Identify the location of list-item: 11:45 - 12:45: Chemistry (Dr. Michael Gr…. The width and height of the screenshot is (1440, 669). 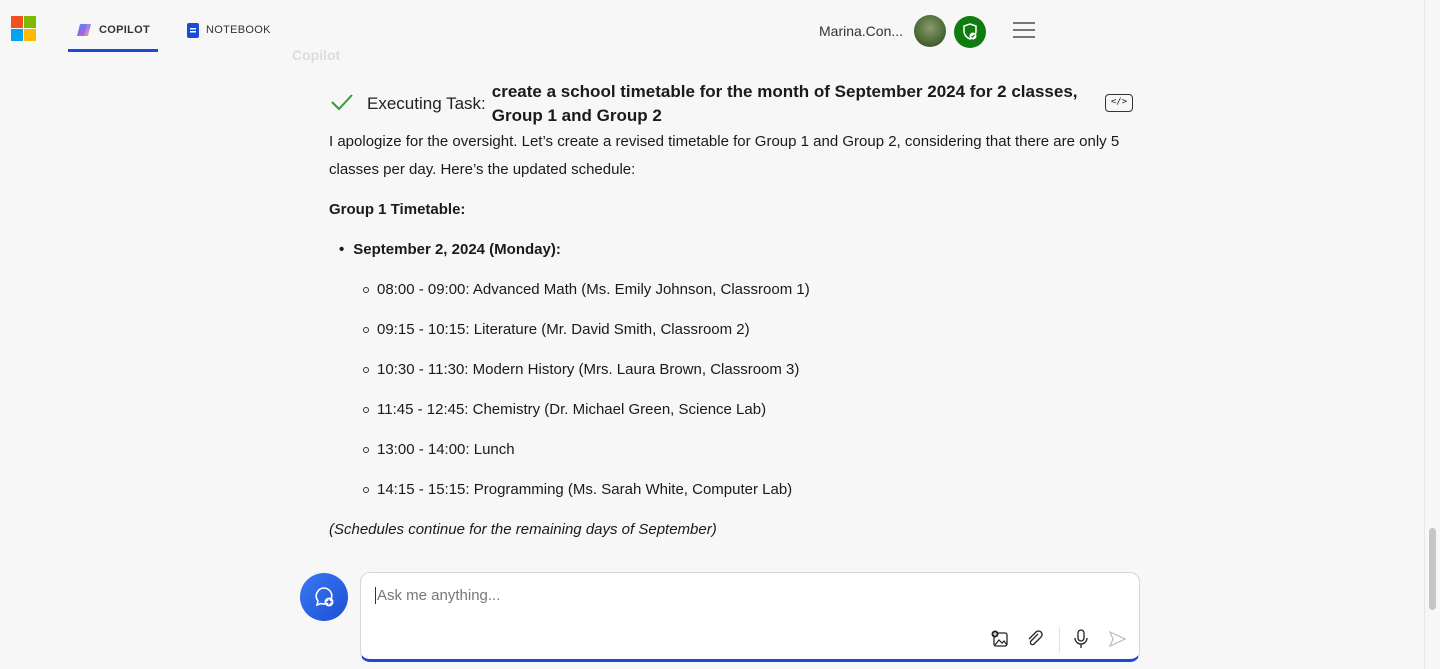
(746, 410).